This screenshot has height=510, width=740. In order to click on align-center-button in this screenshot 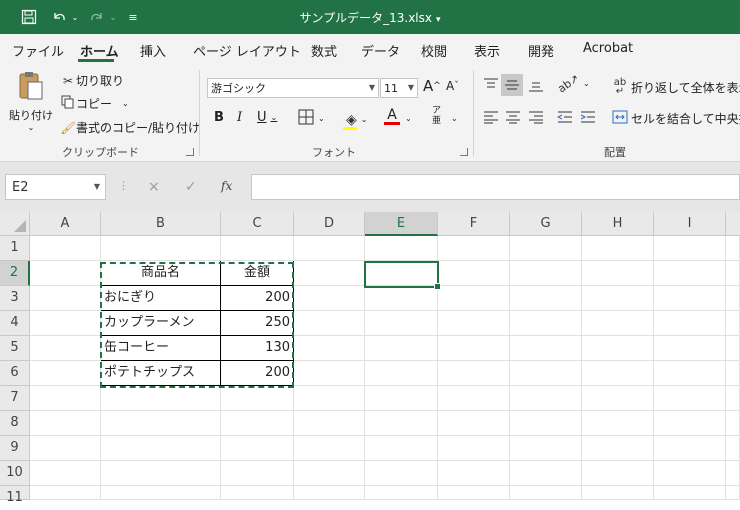, I will do `click(513, 117)`.